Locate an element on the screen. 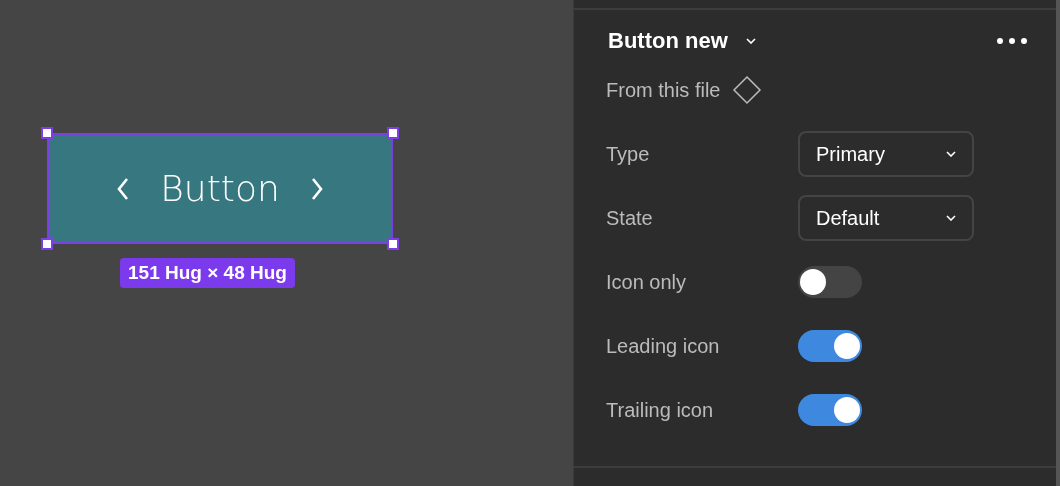  source-label: From this file is located at coordinates (663, 90).